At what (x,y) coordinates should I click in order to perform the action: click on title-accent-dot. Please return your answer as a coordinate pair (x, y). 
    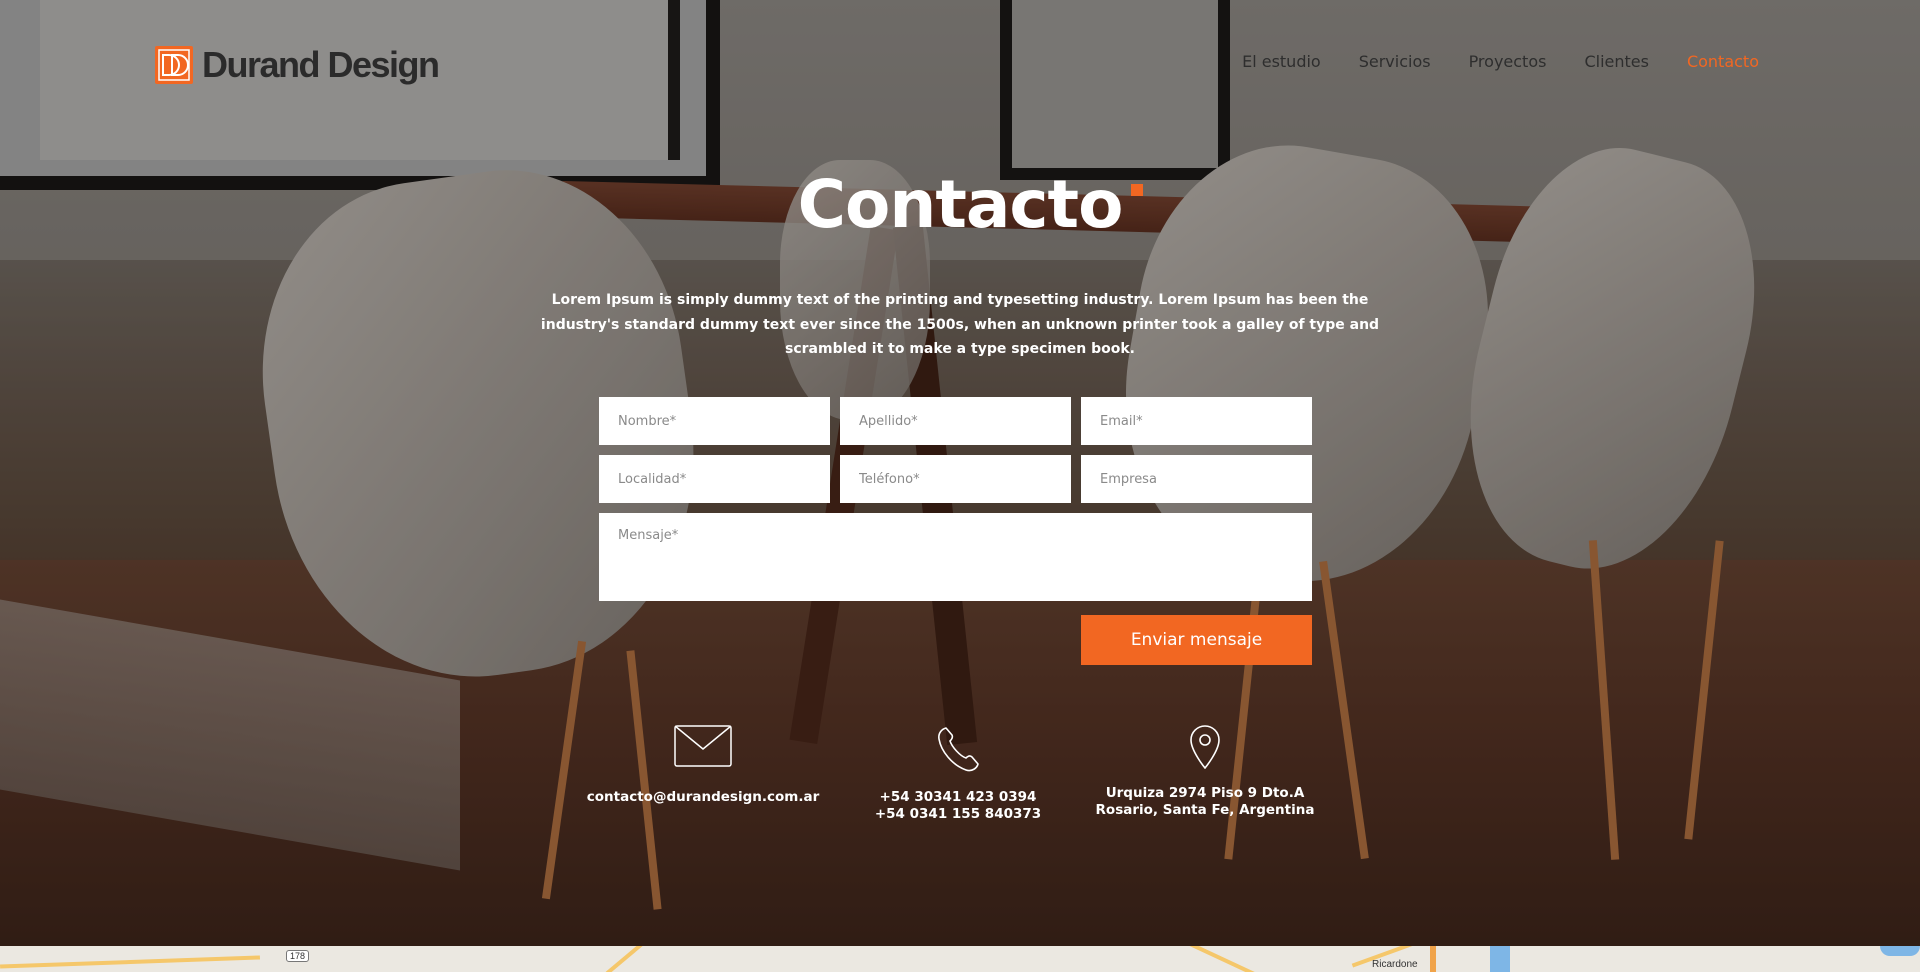
    Looking at the image, I should click on (1137, 190).